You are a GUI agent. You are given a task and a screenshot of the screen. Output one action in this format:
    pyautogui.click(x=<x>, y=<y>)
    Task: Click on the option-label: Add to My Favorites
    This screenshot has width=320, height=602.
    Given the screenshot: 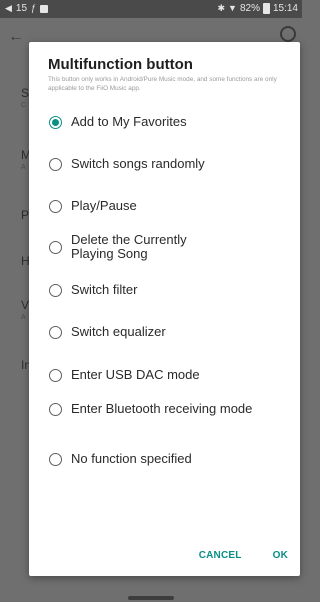 What is the action you would take?
    pyautogui.click(x=129, y=121)
    